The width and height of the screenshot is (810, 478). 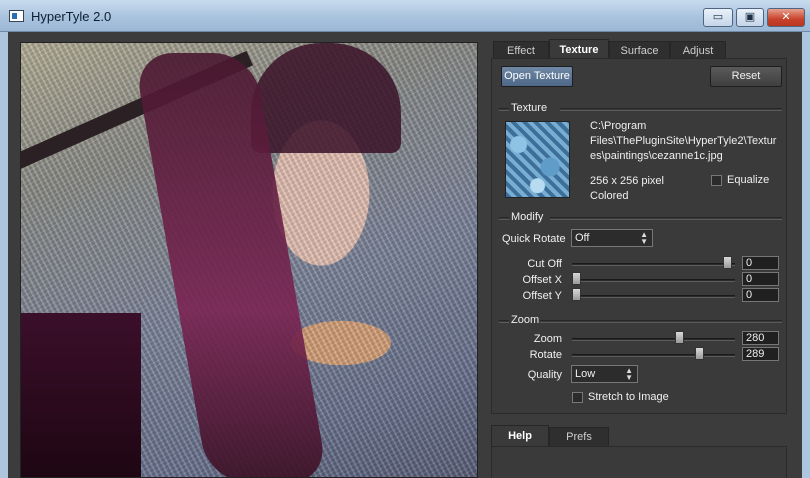 I want to click on cut-off-input: 0, so click(x=760, y=263).